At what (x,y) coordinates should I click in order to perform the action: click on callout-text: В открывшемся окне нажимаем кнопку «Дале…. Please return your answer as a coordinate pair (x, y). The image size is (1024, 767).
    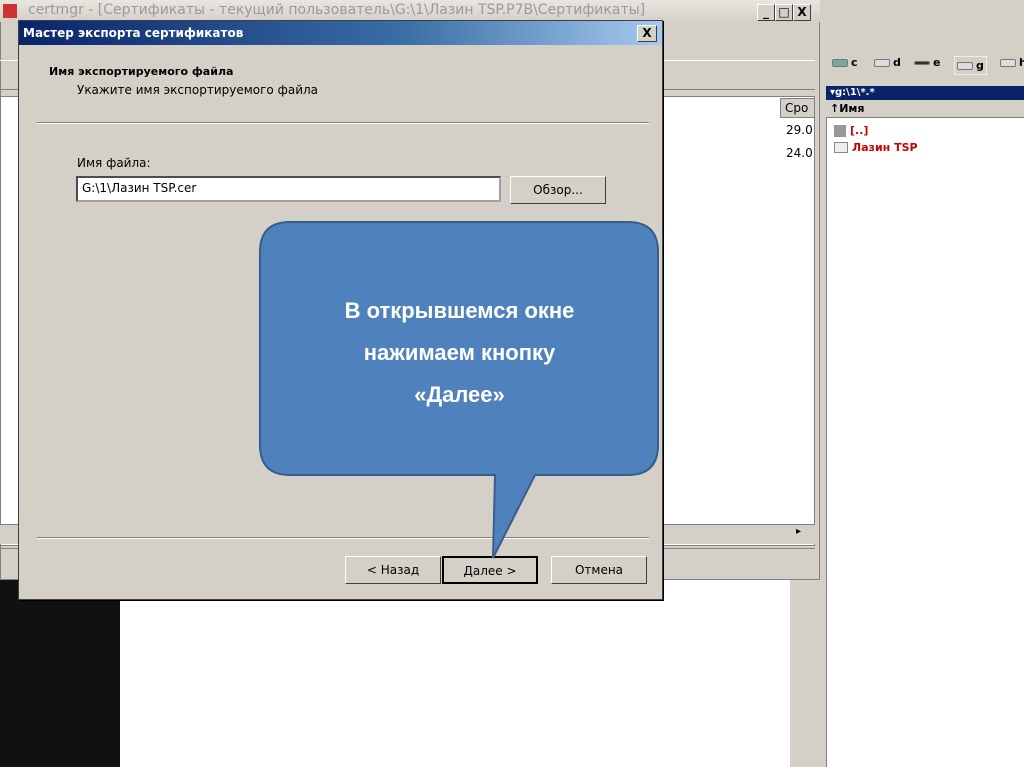
    Looking at the image, I should click on (459, 353).